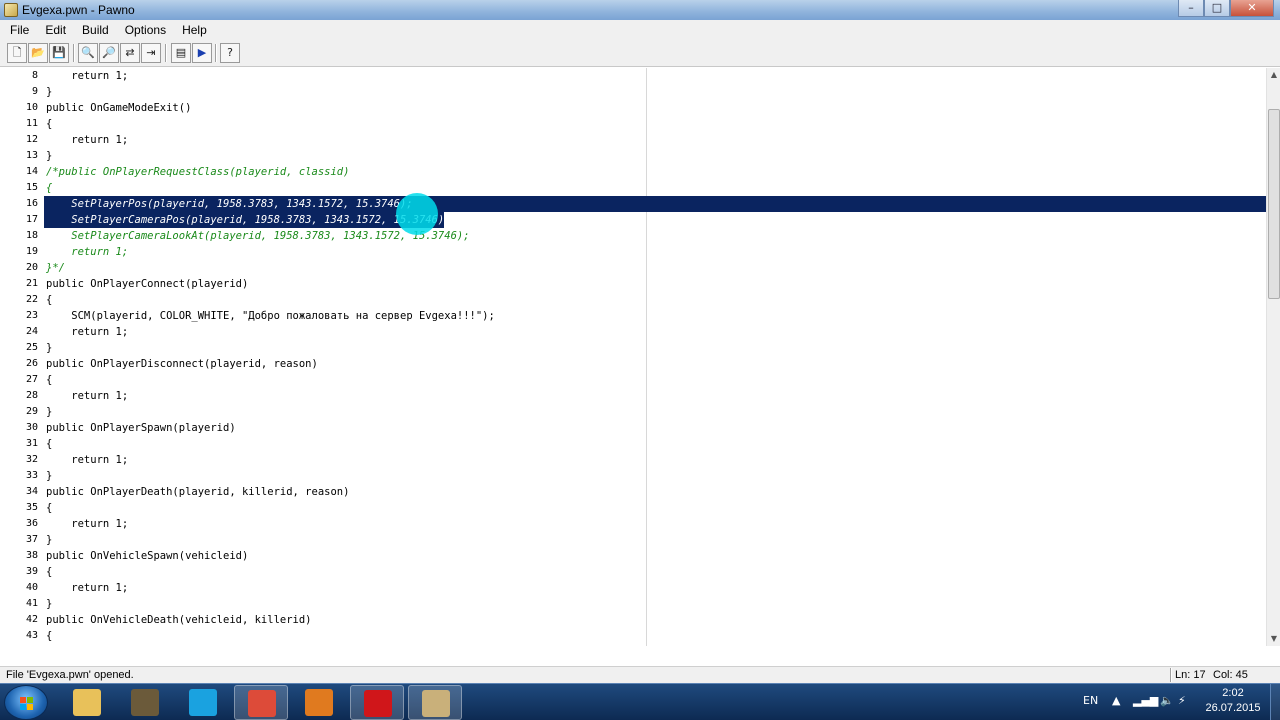  I want to click on compile-run-icon: ▶, so click(202, 52).